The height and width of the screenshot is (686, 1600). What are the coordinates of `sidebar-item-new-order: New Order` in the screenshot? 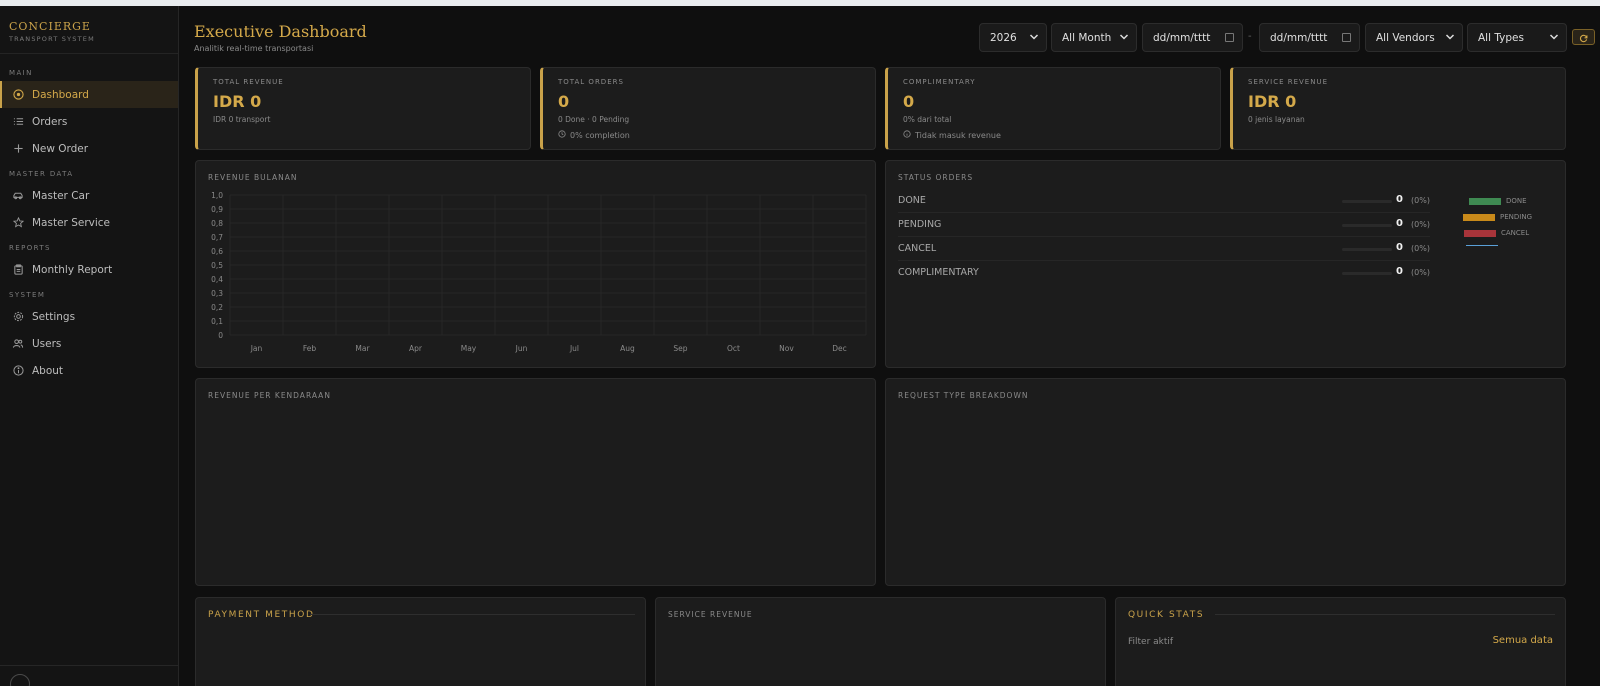 It's located at (89, 148).